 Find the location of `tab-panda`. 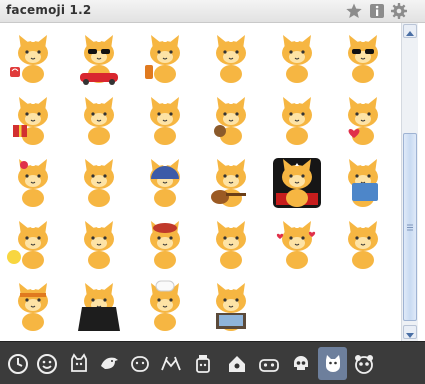

tab-panda is located at coordinates (363, 363).